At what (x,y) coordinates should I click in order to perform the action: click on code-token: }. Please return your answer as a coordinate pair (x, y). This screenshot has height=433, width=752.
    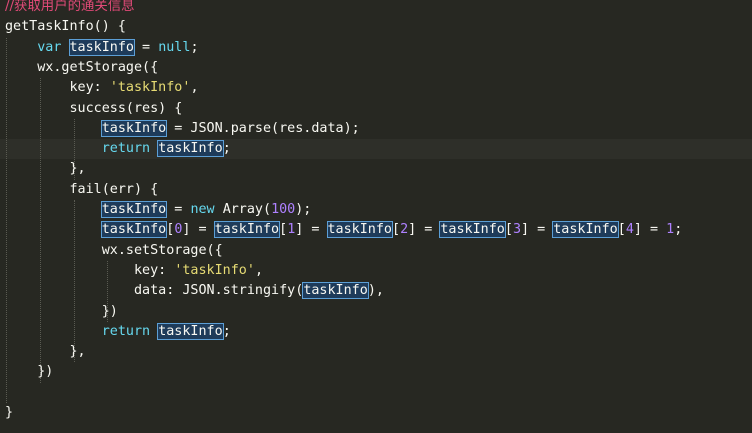
    Looking at the image, I should click on (9, 412).